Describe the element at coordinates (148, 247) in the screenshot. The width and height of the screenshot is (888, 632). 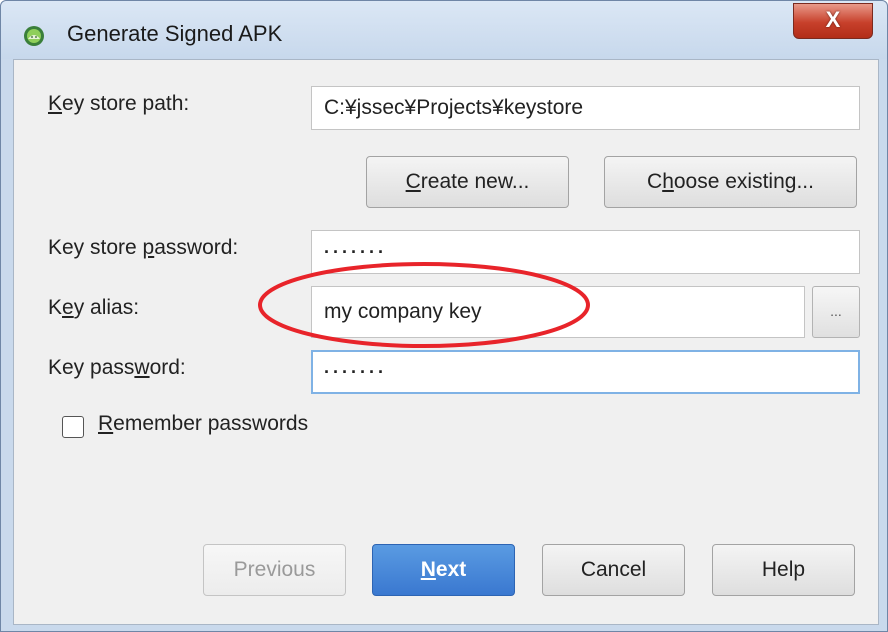
I see `label-mnemonic: p` at that location.